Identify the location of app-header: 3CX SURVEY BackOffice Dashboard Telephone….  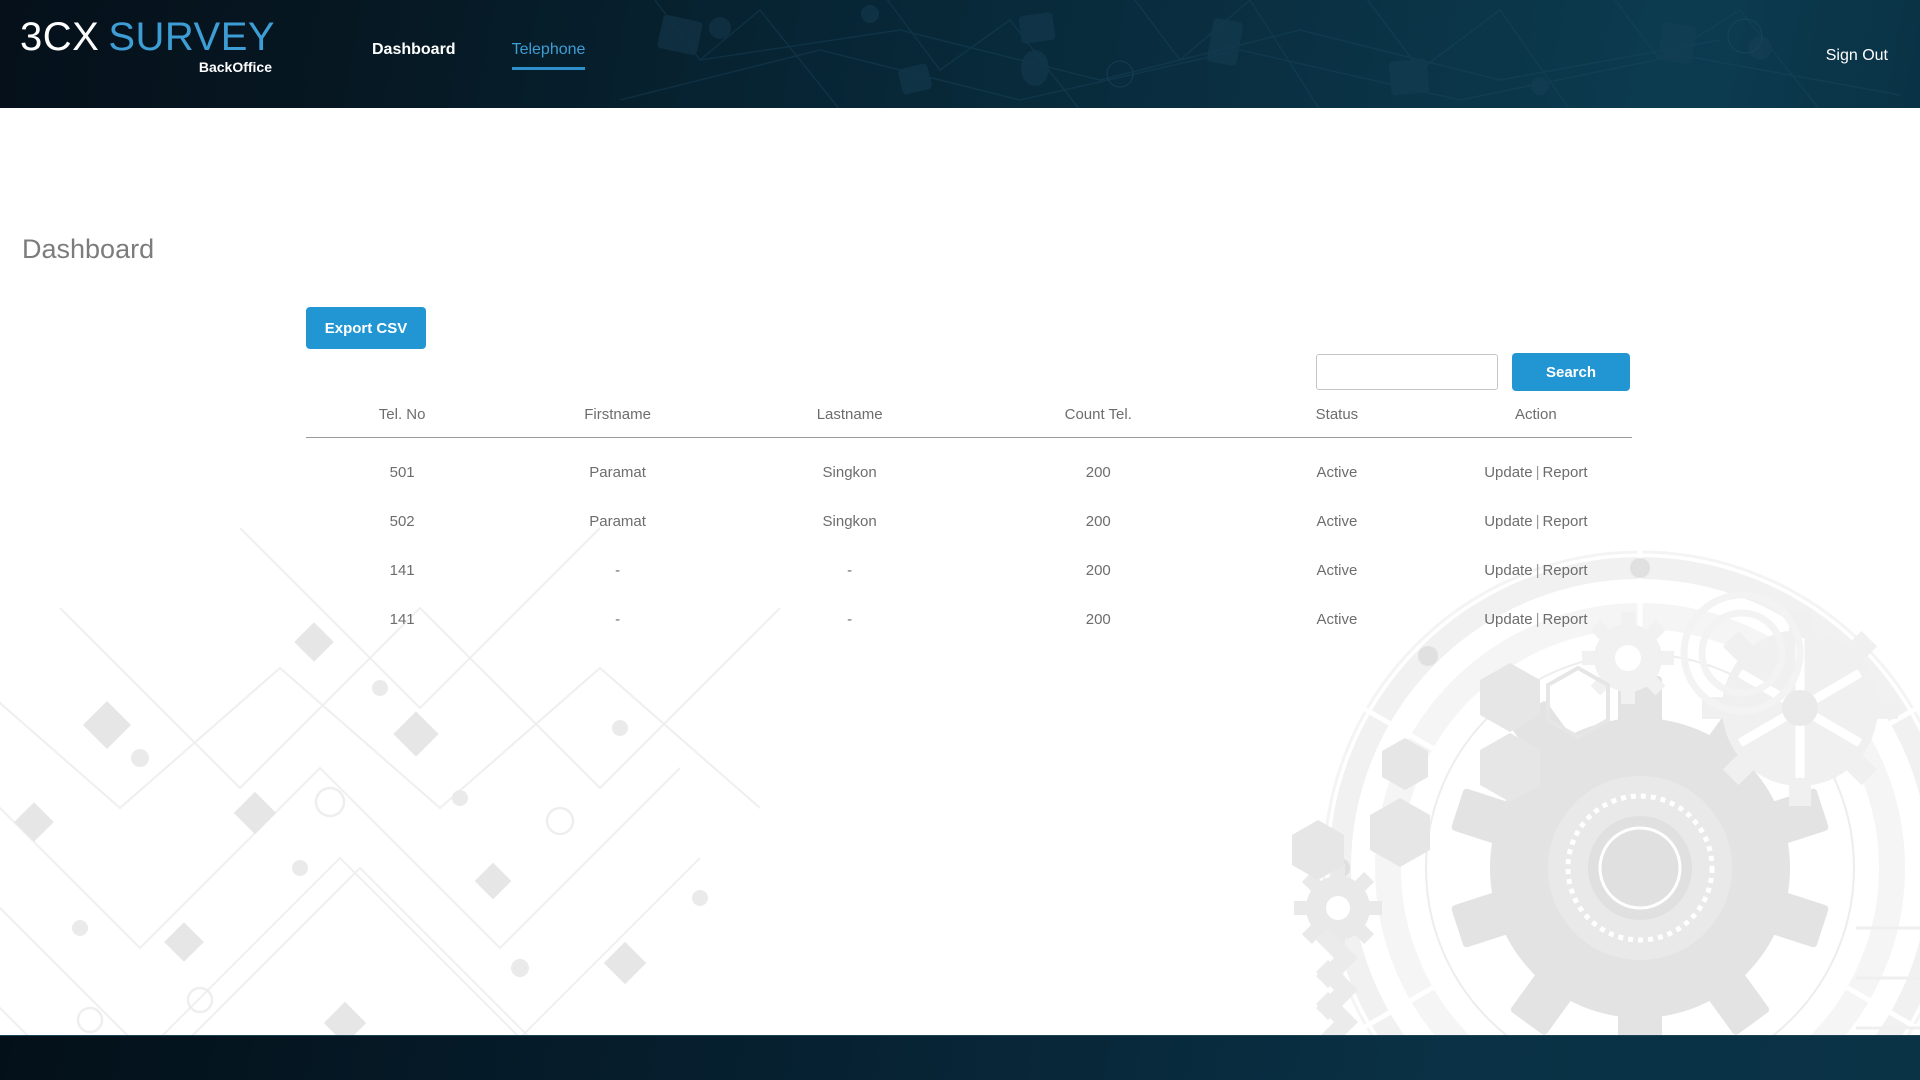
(960, 54).